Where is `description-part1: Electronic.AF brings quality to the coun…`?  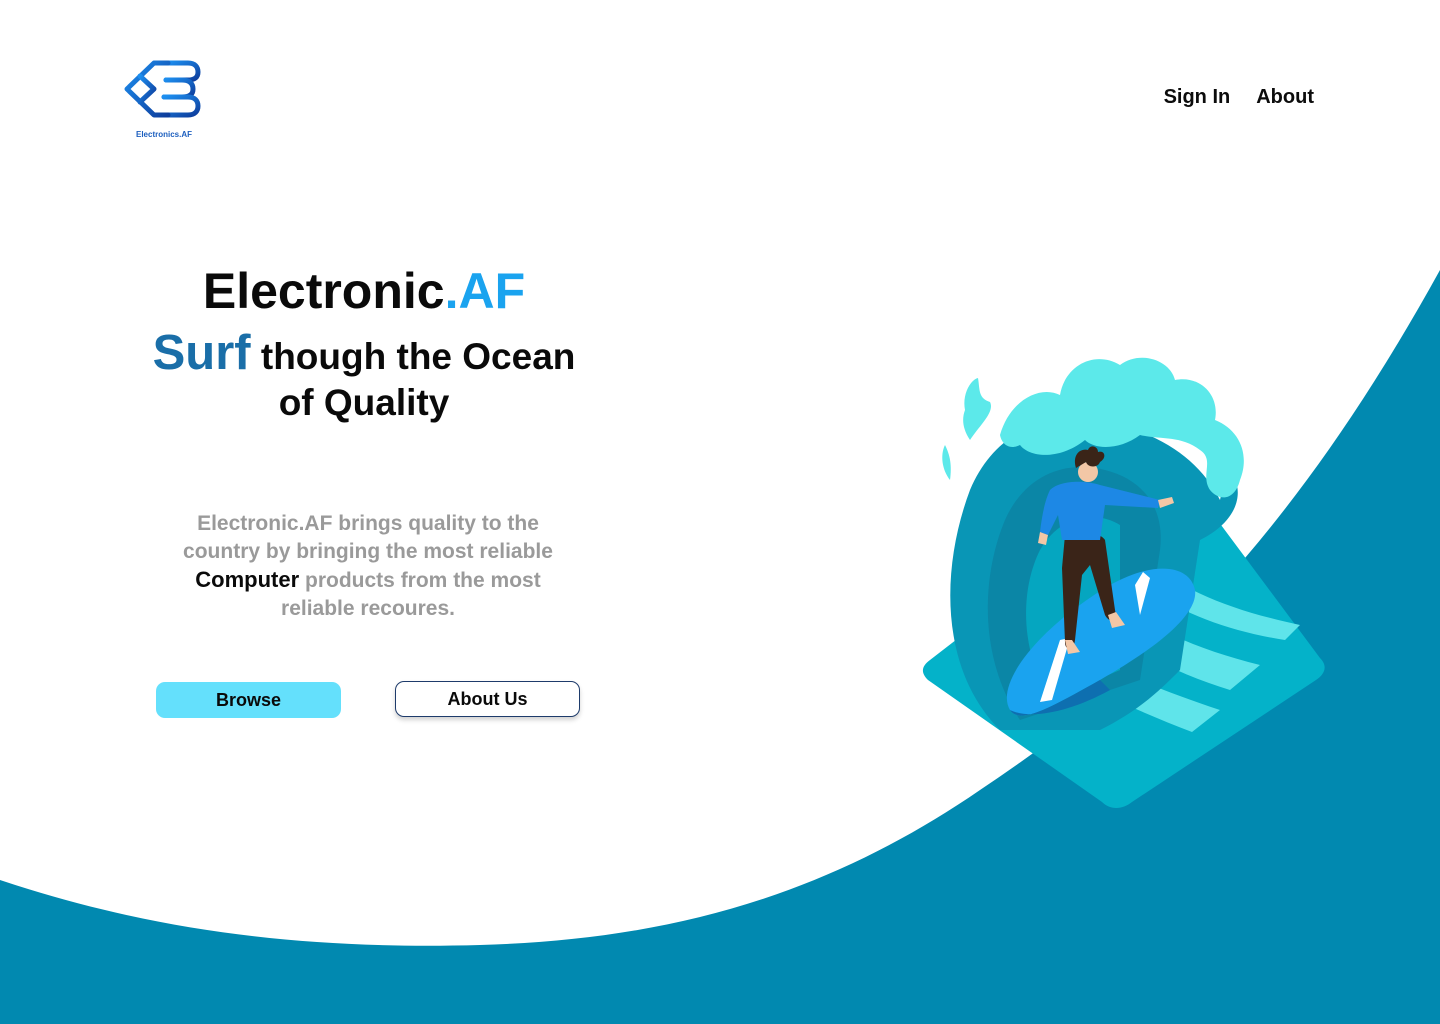 description-part1: Electronic.AF brings quality to the coun… is located at coordinates (368, 537).